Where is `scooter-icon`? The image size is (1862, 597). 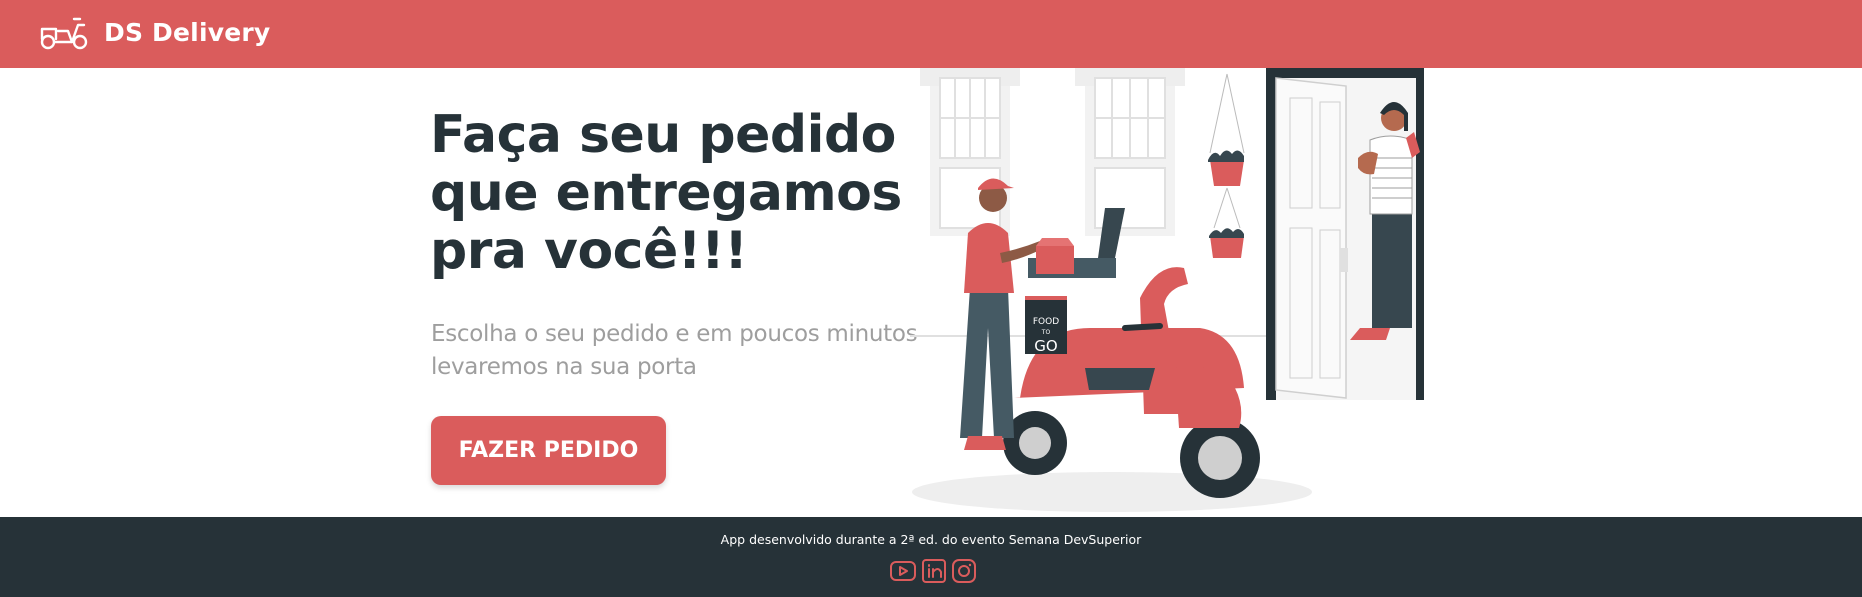
scooter-icon is located at coordinates (64, 33).